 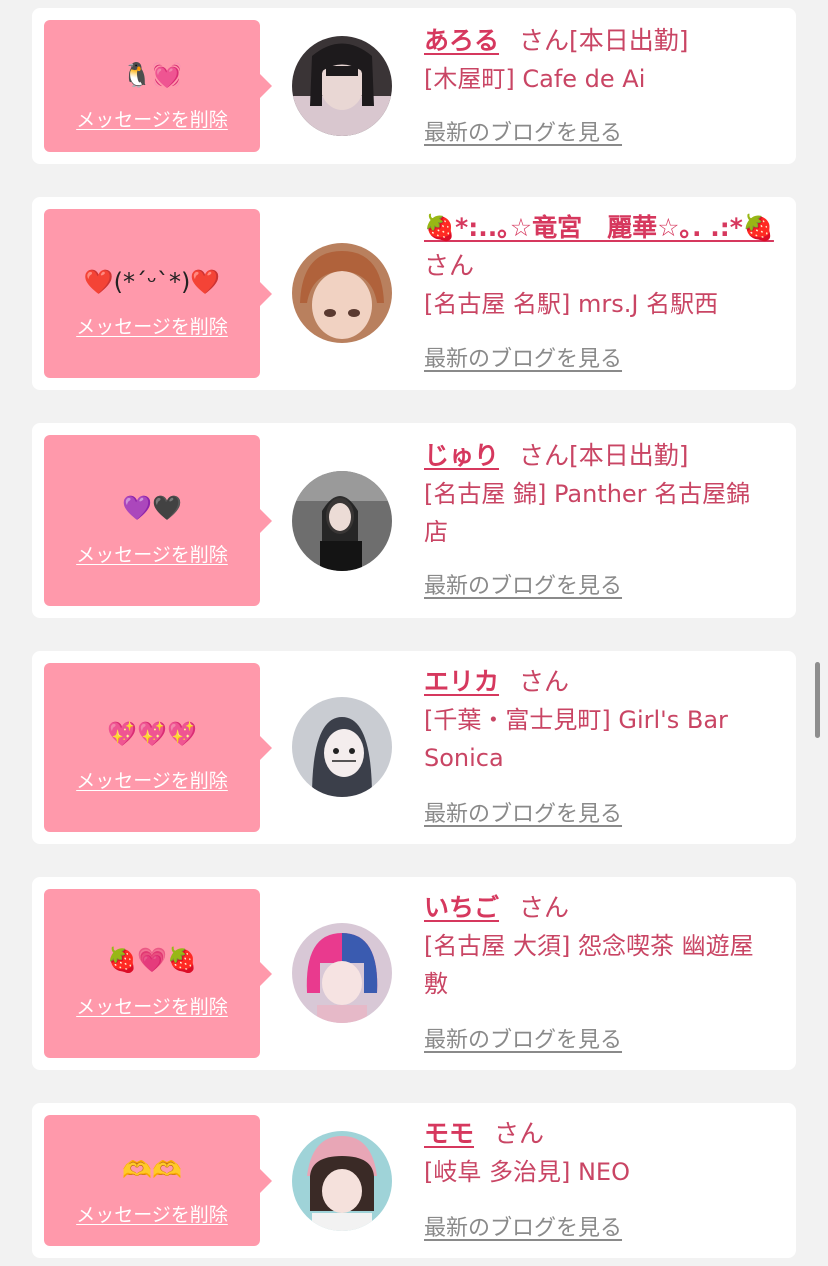 I want to click on shop-name: [名古屋 名駅] mrs.J 名駅西, so click(x=571, y=304).